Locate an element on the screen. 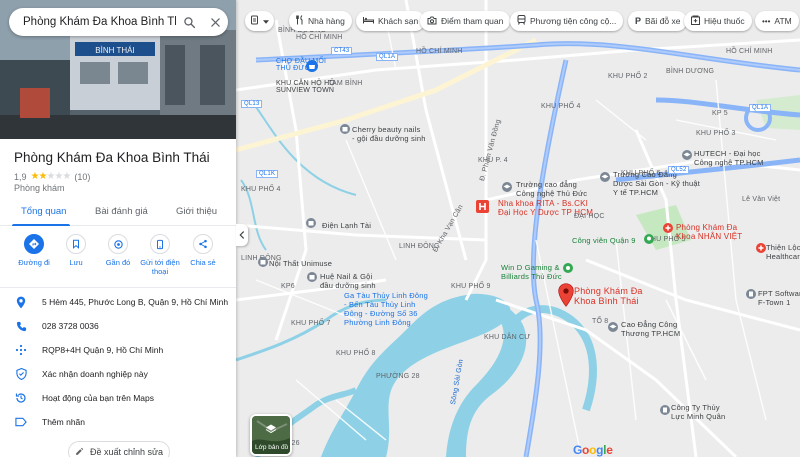 The width and height of the screenshot is (800, 457). close-icon is located at coordinates (215, 22).